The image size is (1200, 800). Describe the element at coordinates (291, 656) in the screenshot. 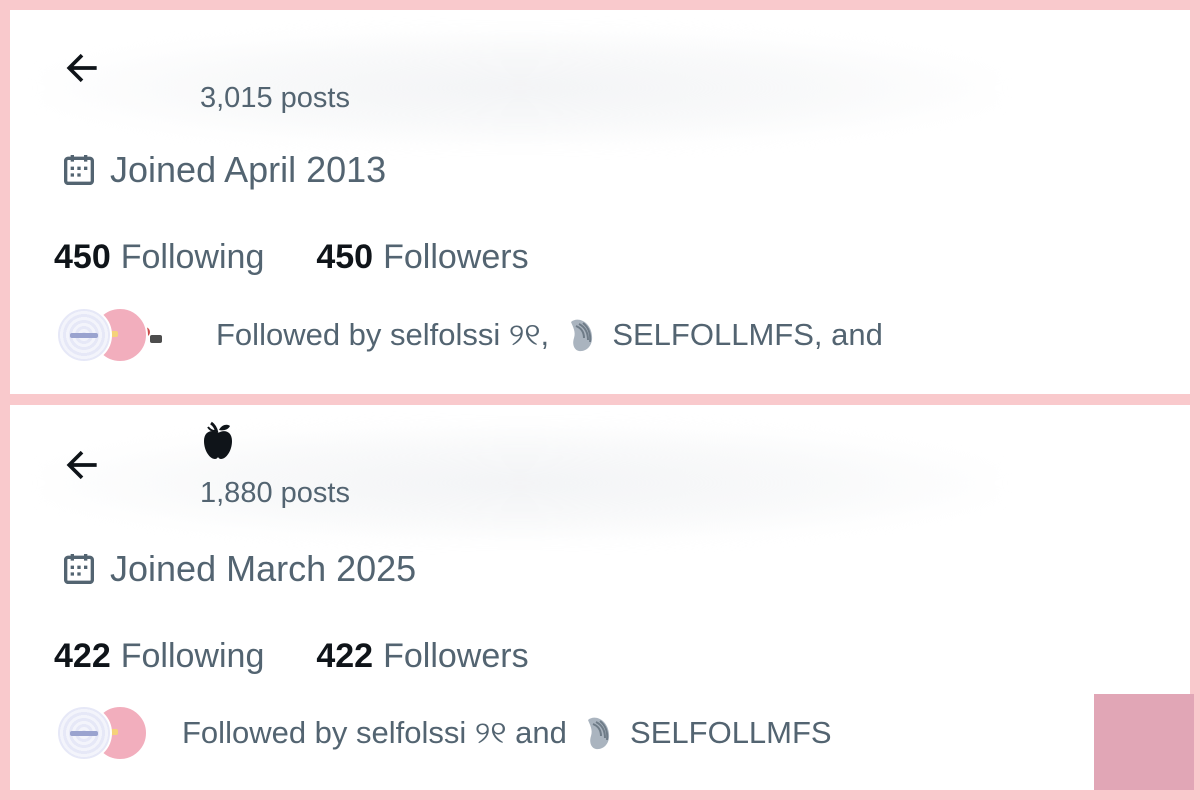

I see `follow-stats: 422 Following 422 Followers` at that location.